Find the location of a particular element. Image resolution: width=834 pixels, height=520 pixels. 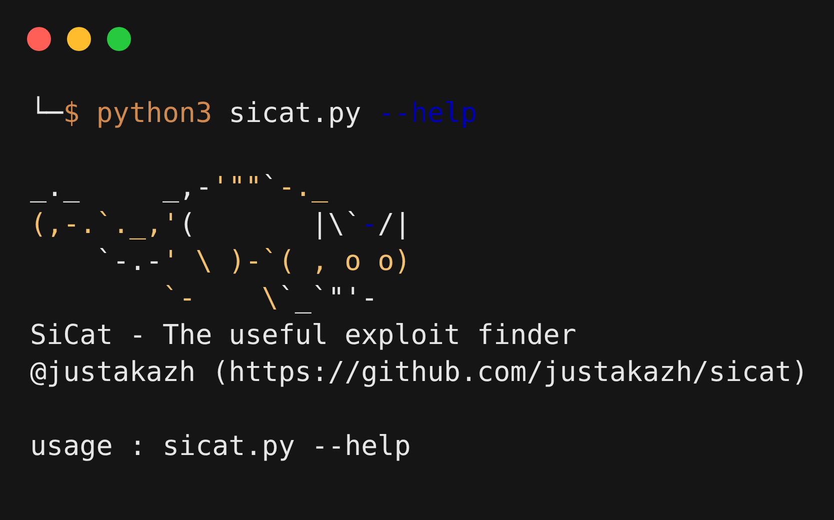

ascii-art-line: (,-.`._,'( |\`-/| is located at coordinates (221, 224).